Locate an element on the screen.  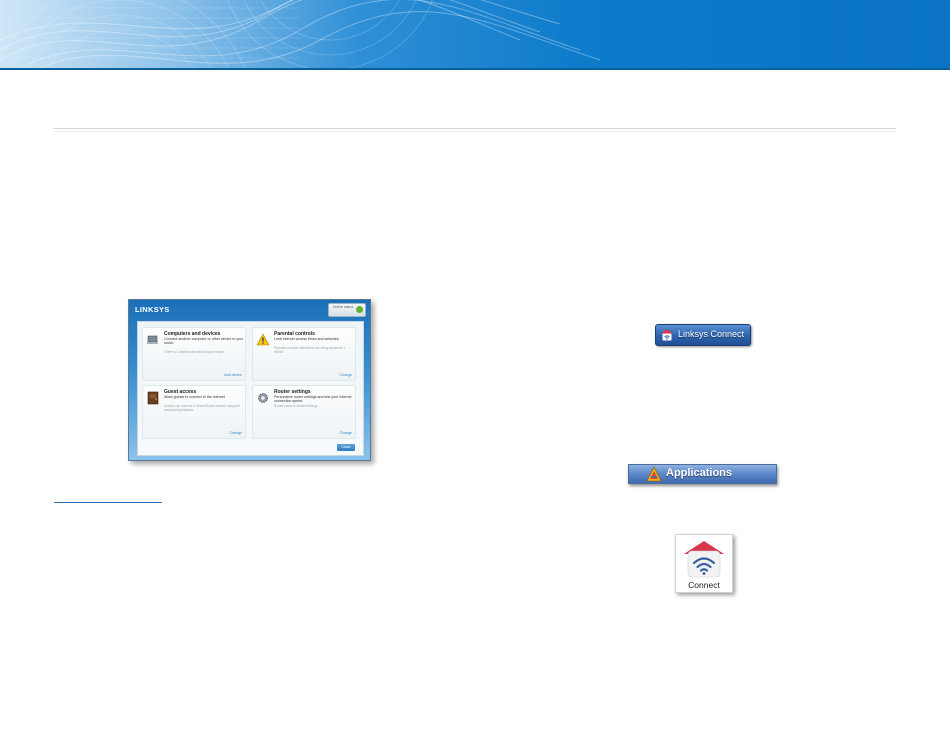
warning-icon is located at coordinates (263, 339).